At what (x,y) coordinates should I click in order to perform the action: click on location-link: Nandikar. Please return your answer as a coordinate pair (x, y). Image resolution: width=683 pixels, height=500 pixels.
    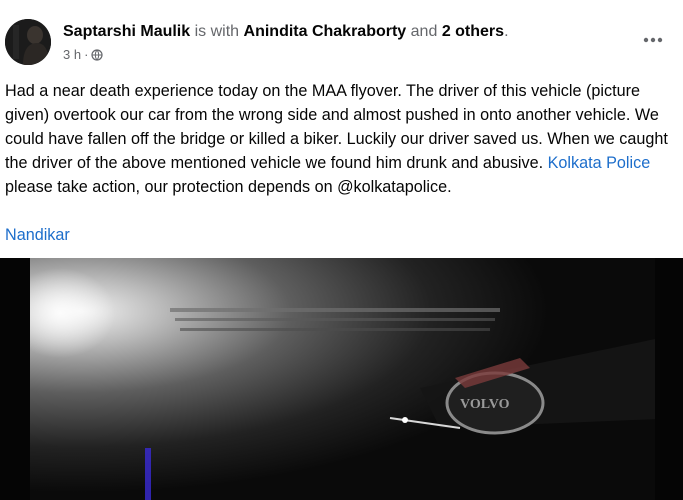
    Looking at the image, I should click on (37, 235).